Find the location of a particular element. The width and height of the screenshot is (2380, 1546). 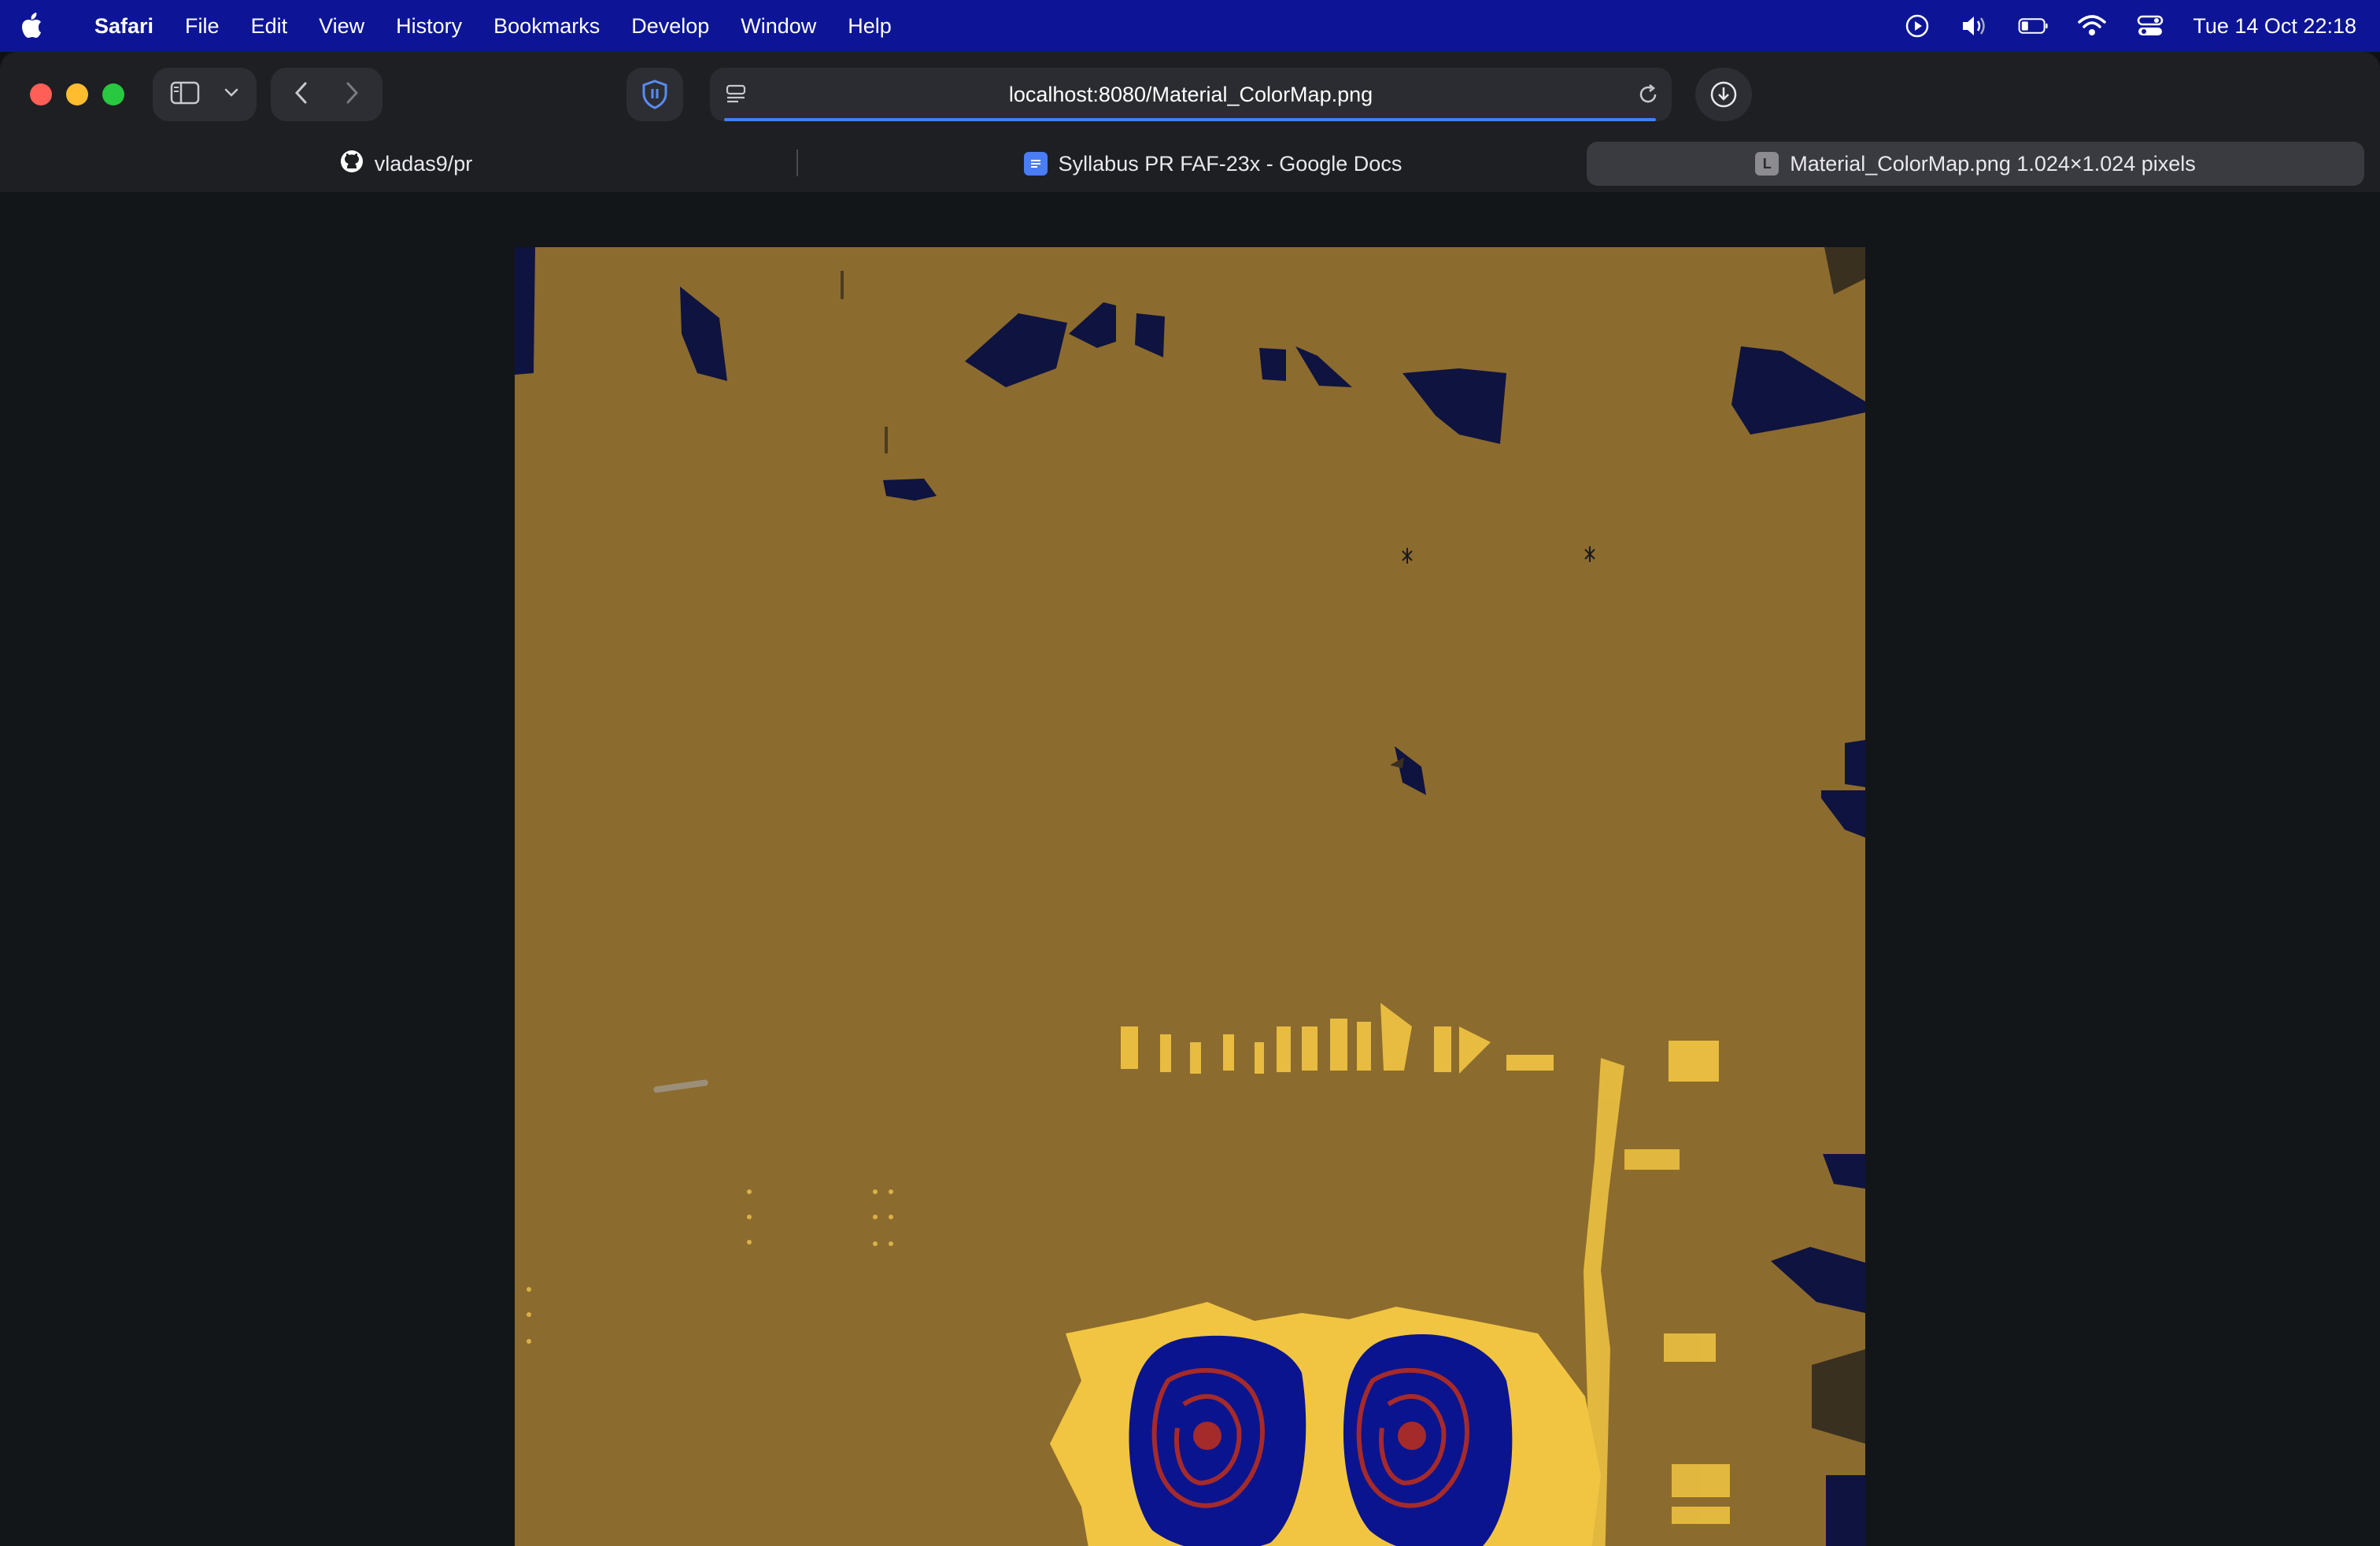

downloads-button is located at coordinates (1723, 95).